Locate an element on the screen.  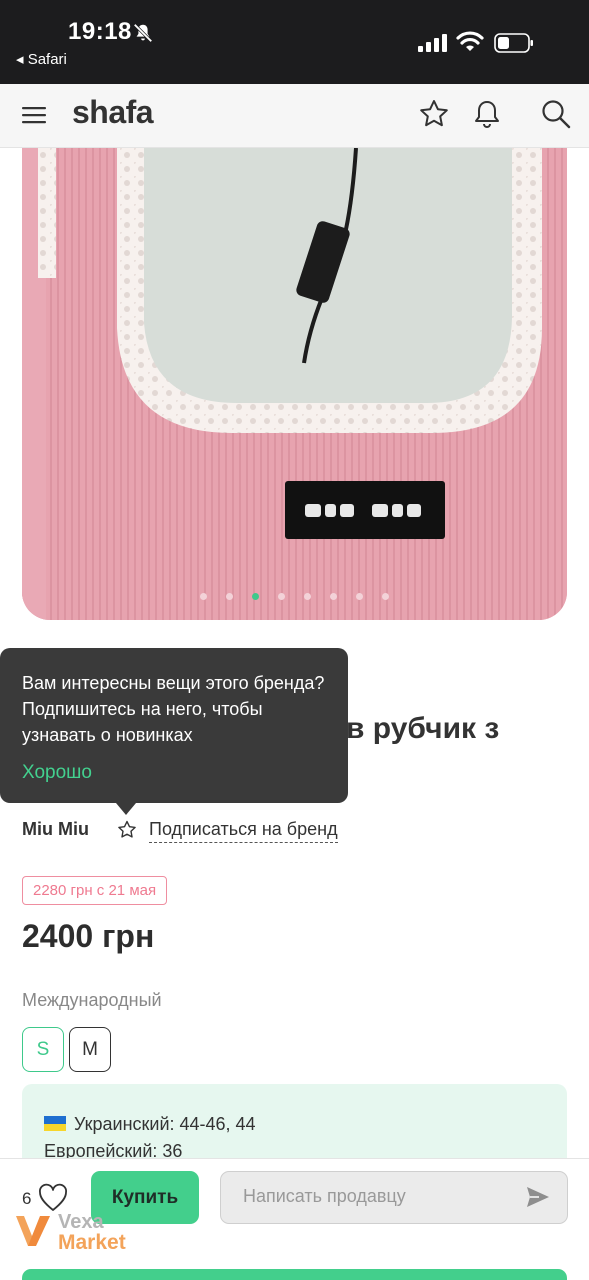
bell-icon is located at coordinates (487, 114).